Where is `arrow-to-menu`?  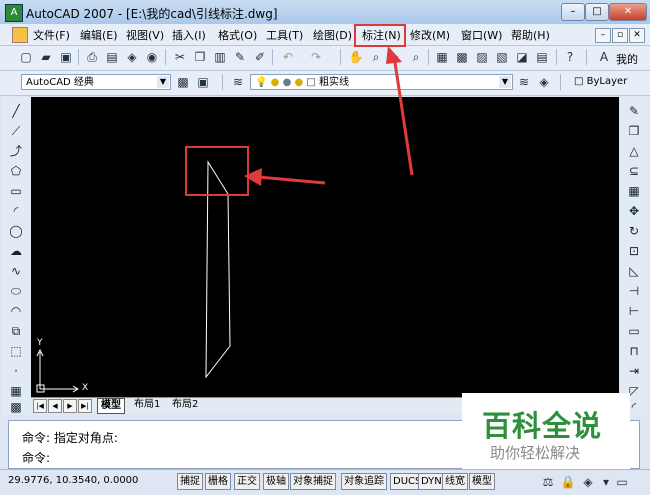
arrow-to-menu is located at coordinates (403, 115).